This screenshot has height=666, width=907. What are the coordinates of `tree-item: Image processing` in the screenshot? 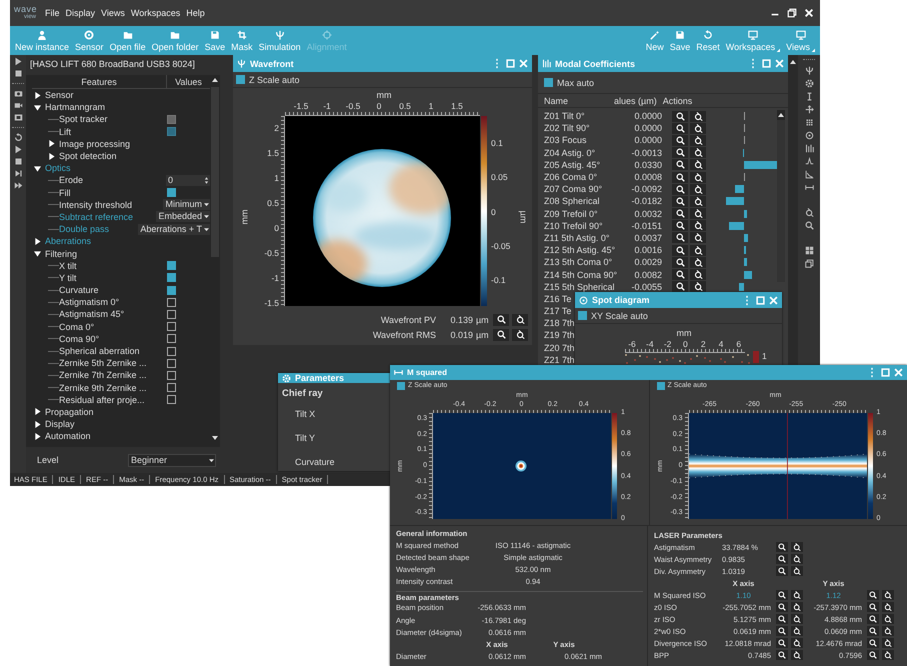 It's located at (94, 143).